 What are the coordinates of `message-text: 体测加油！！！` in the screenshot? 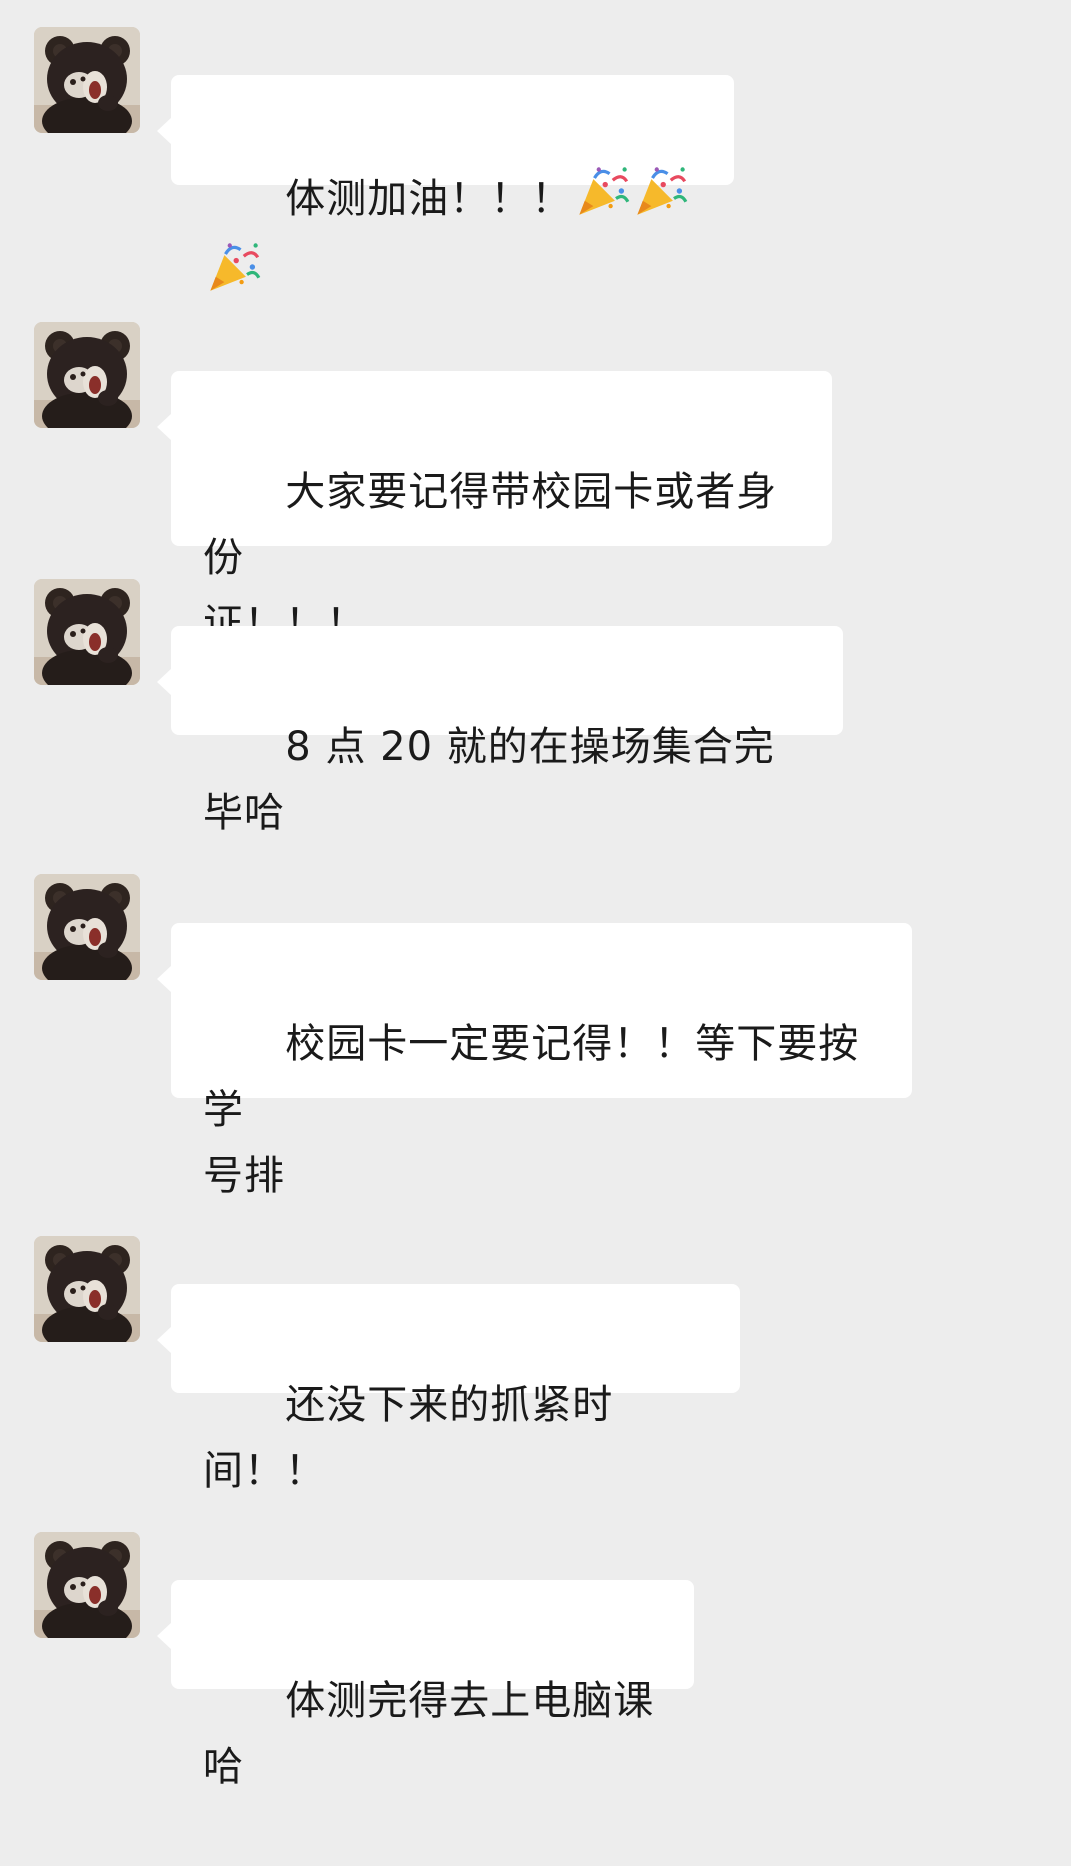 It's located at (429, 199).